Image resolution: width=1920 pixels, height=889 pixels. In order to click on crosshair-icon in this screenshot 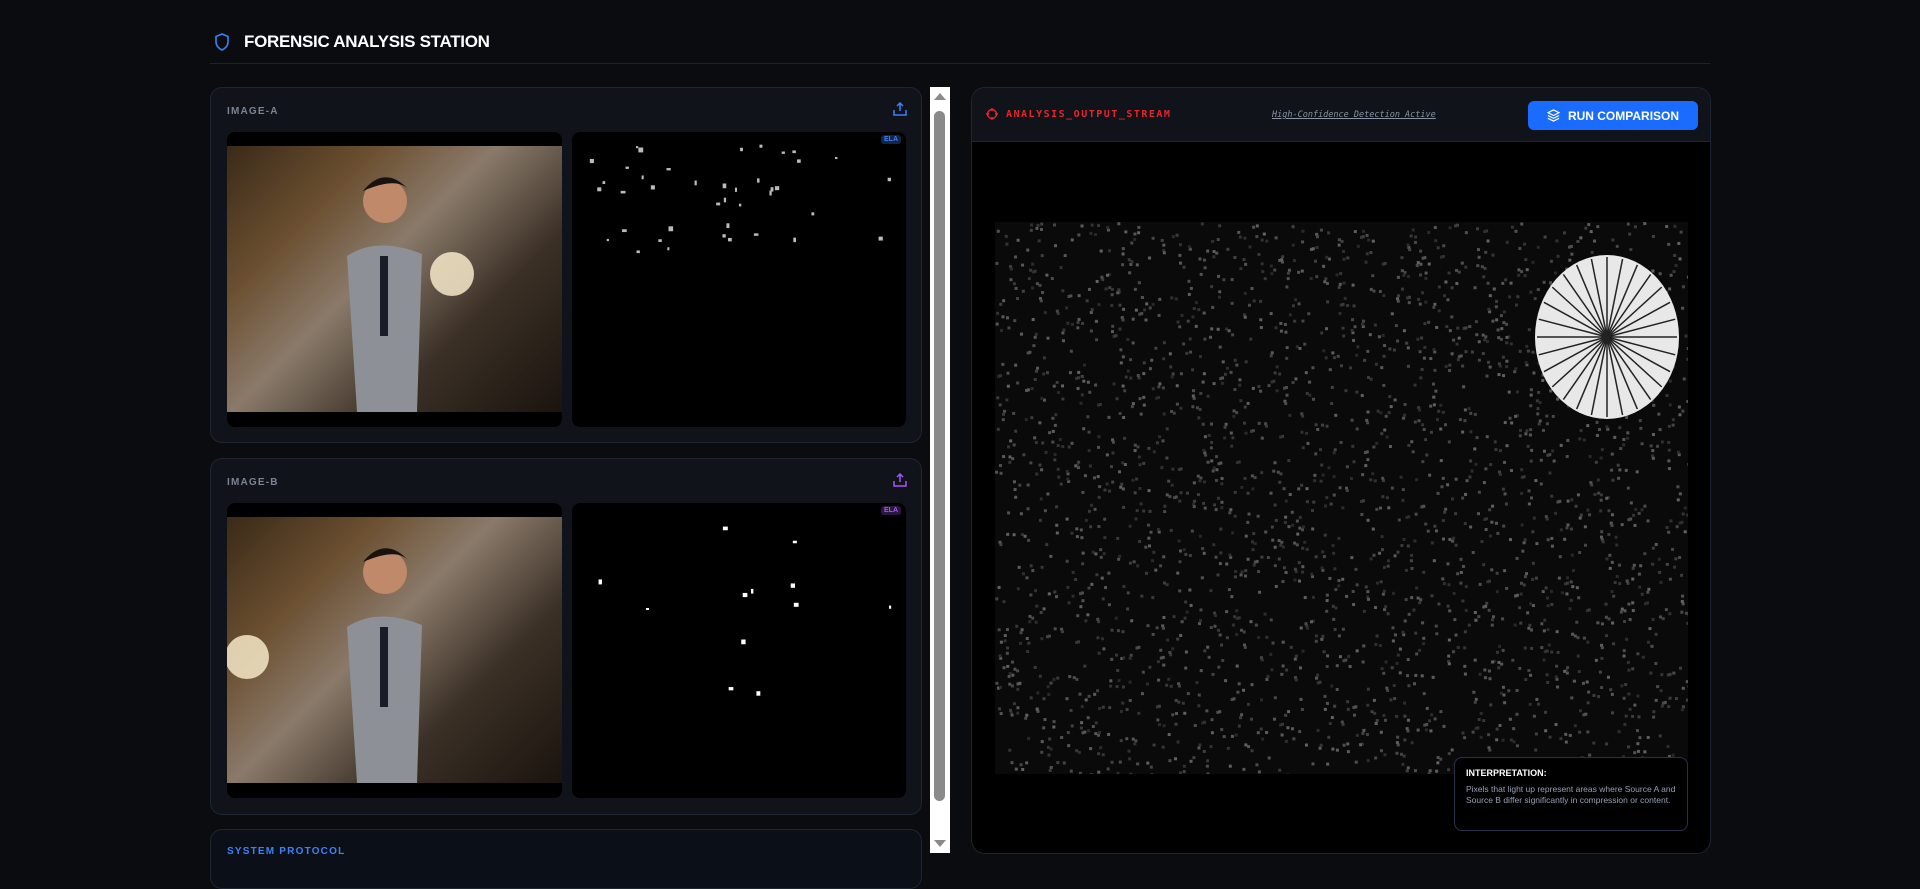, I will do `click(992, 114)`.